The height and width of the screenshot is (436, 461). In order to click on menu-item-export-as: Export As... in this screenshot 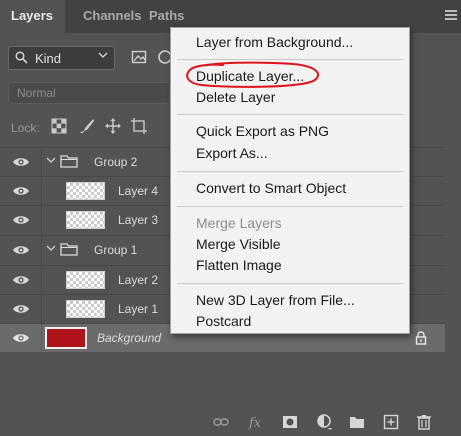, I will do `click(232, 153)`.